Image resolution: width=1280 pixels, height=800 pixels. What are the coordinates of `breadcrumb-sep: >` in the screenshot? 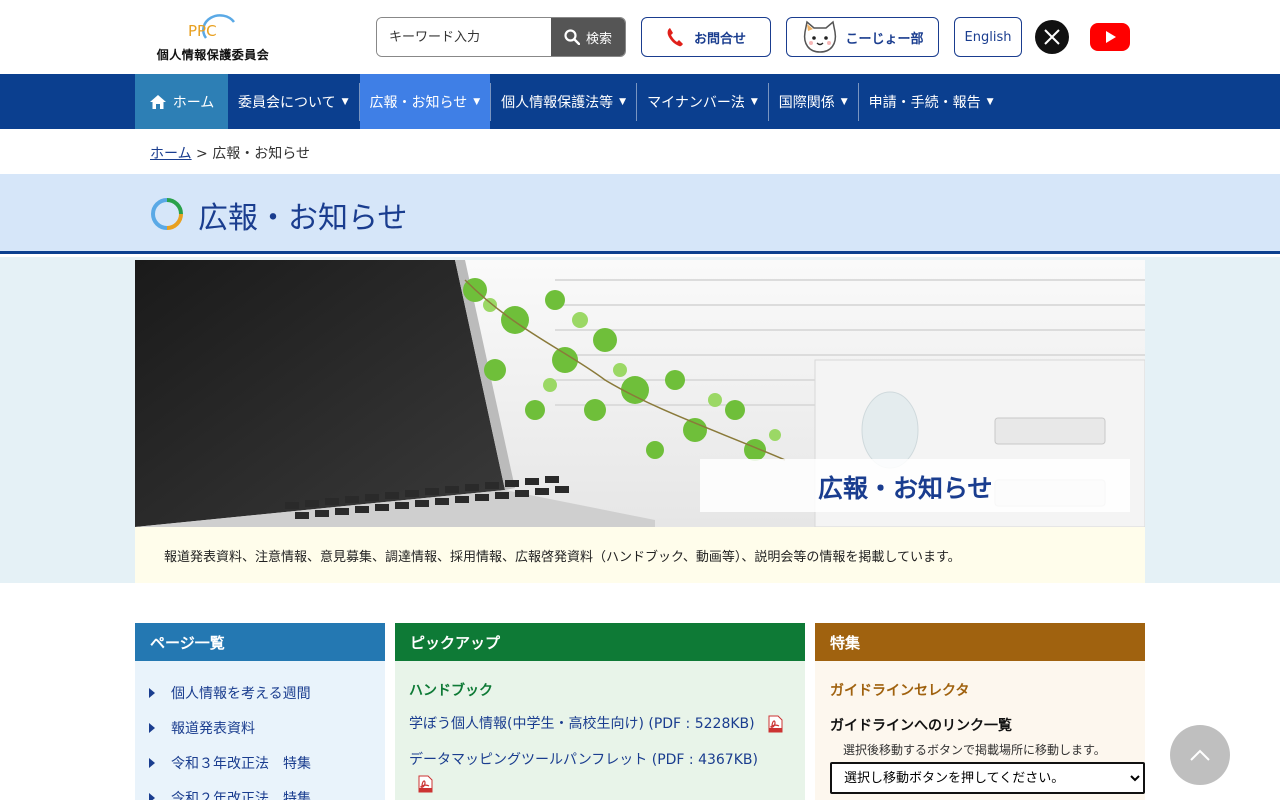 It's located at (202, 154).